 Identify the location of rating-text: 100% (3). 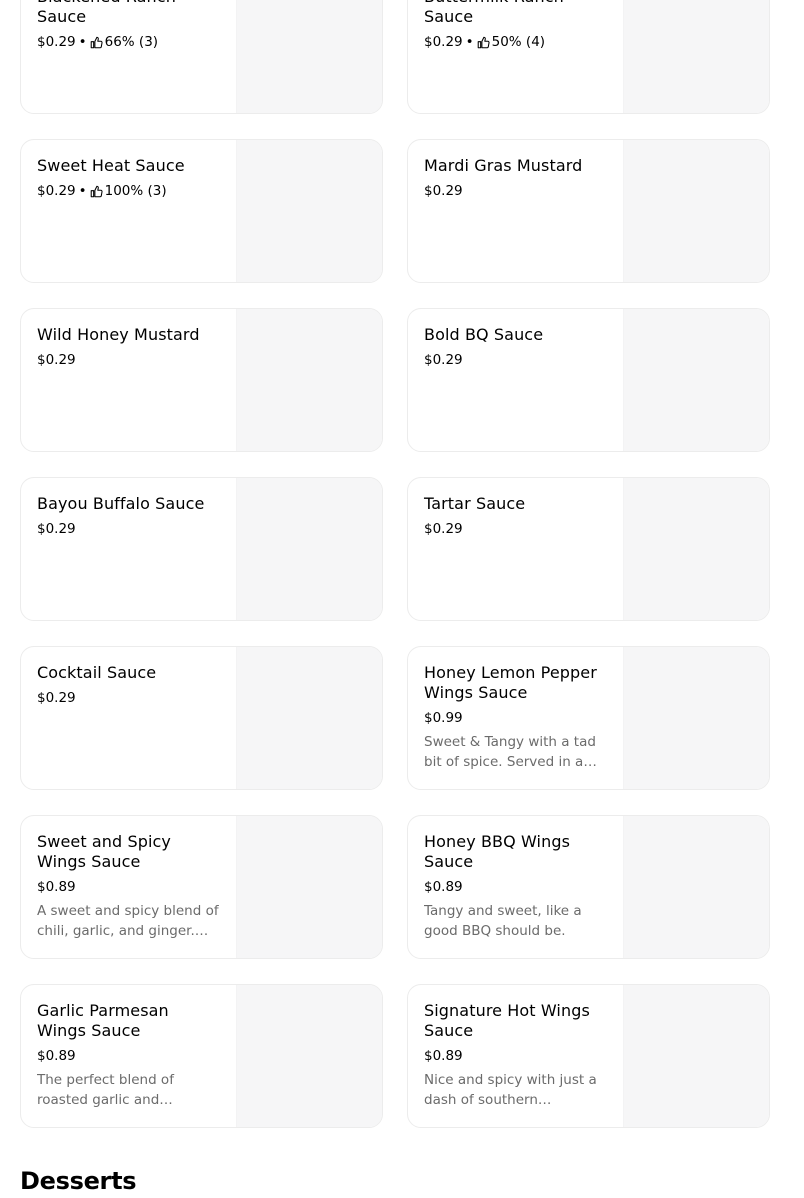
(135, 191).